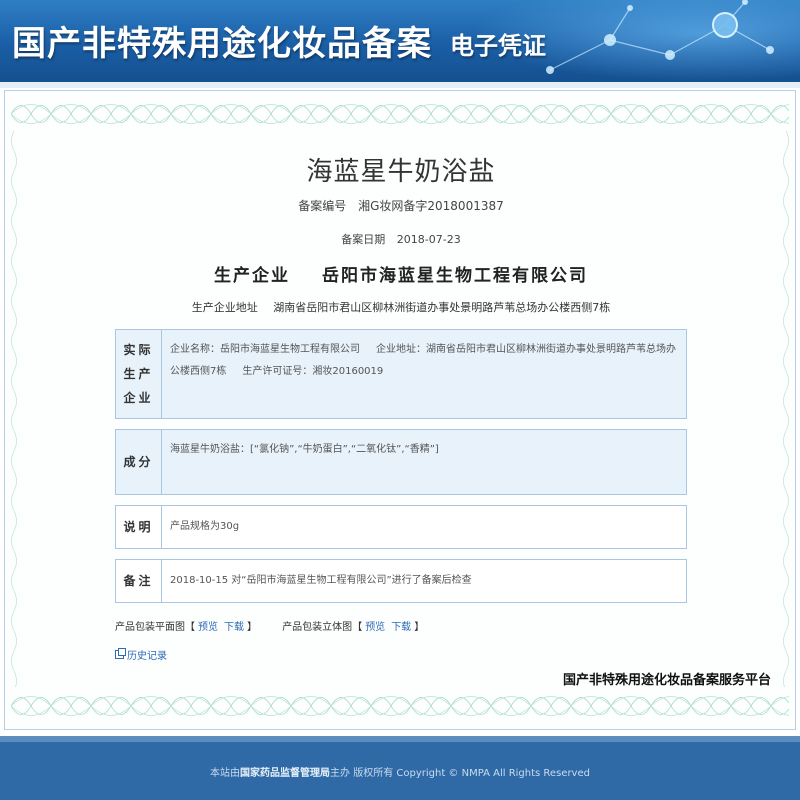 The width and height of the screenshot is (800, 800). What do you see at coordinates (401, 462) in the screenshot?
I see `ingredients-box: 成分 海蓝星牛奶浴盐：[“氯化钠”,“牛奶蛋白”,“二氧化钛”,“香精”]` at bounding box center [401, 462].